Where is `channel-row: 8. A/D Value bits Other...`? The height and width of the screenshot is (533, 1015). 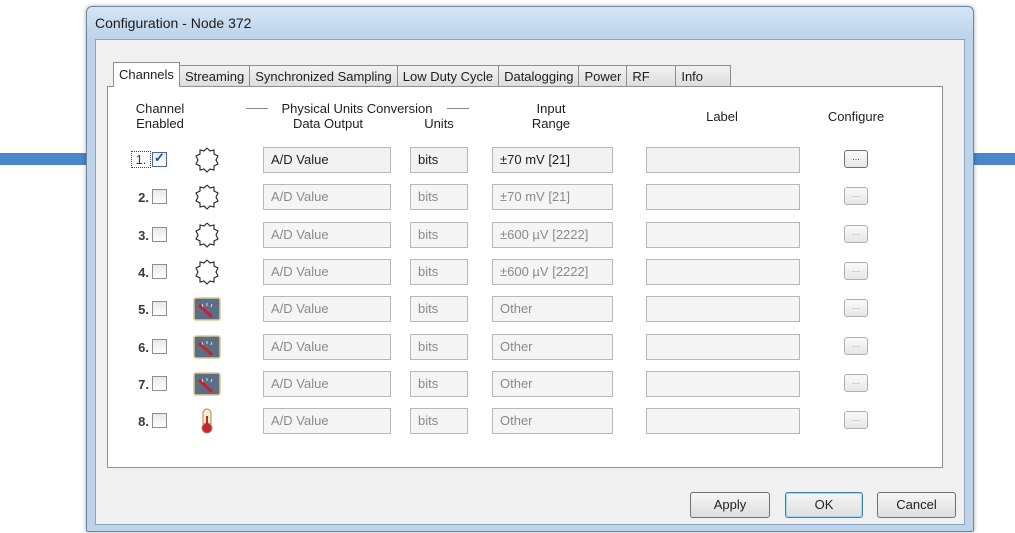
channel-row: 8. A/D Value bits Other... is located at coordinates (525, 422).